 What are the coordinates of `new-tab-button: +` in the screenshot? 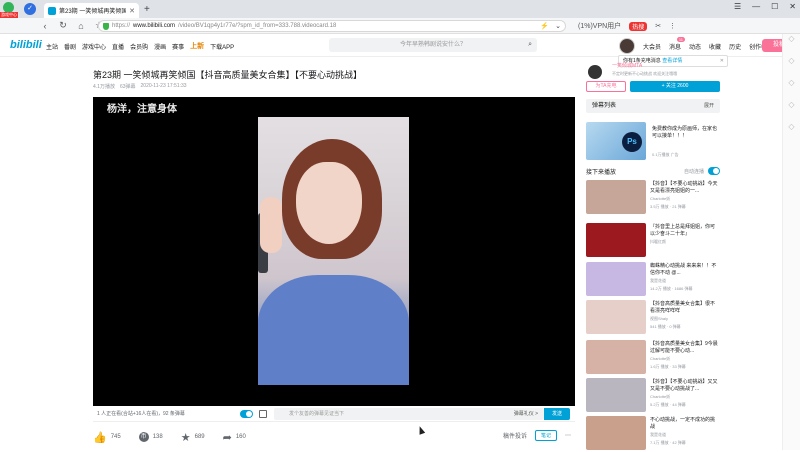 It's located at (147, 9).